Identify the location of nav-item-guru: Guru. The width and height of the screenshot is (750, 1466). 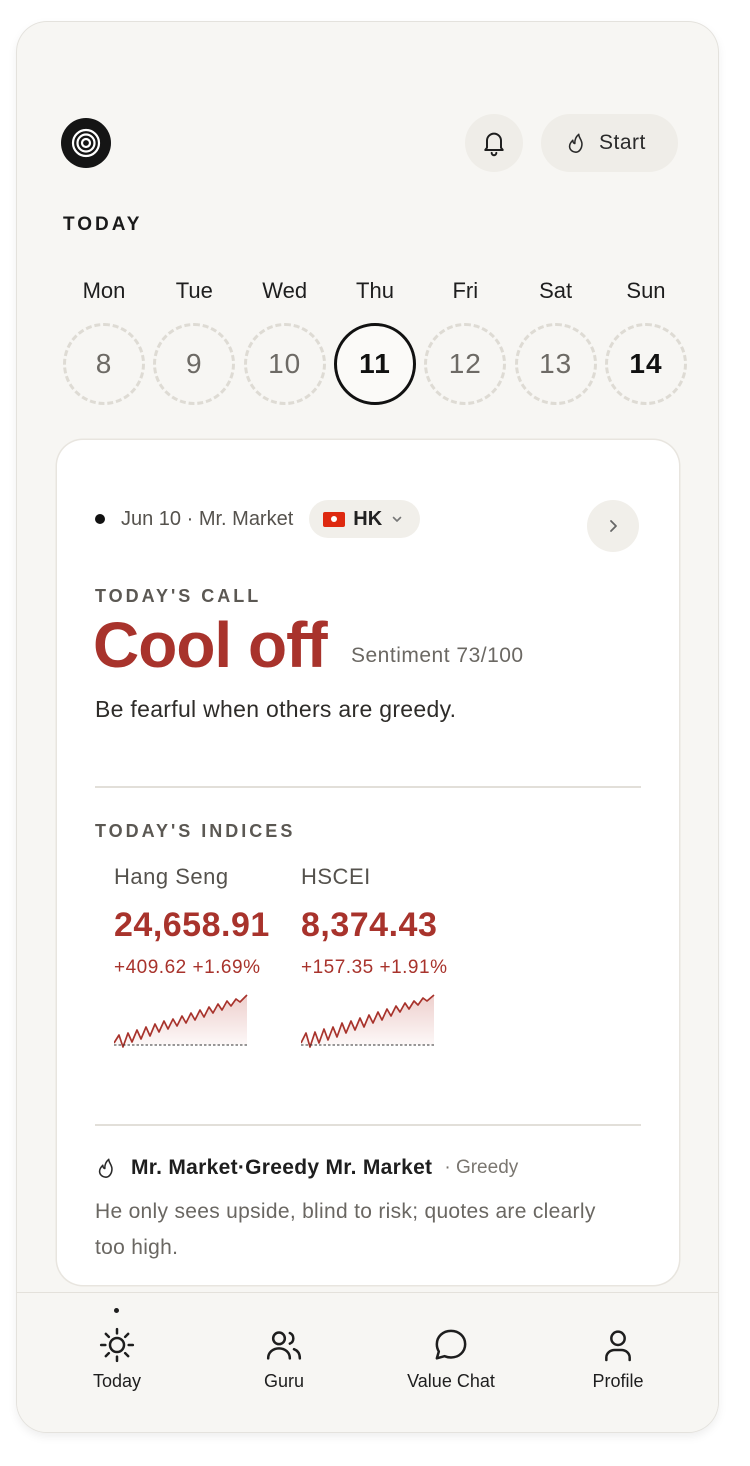
(284, 1358).